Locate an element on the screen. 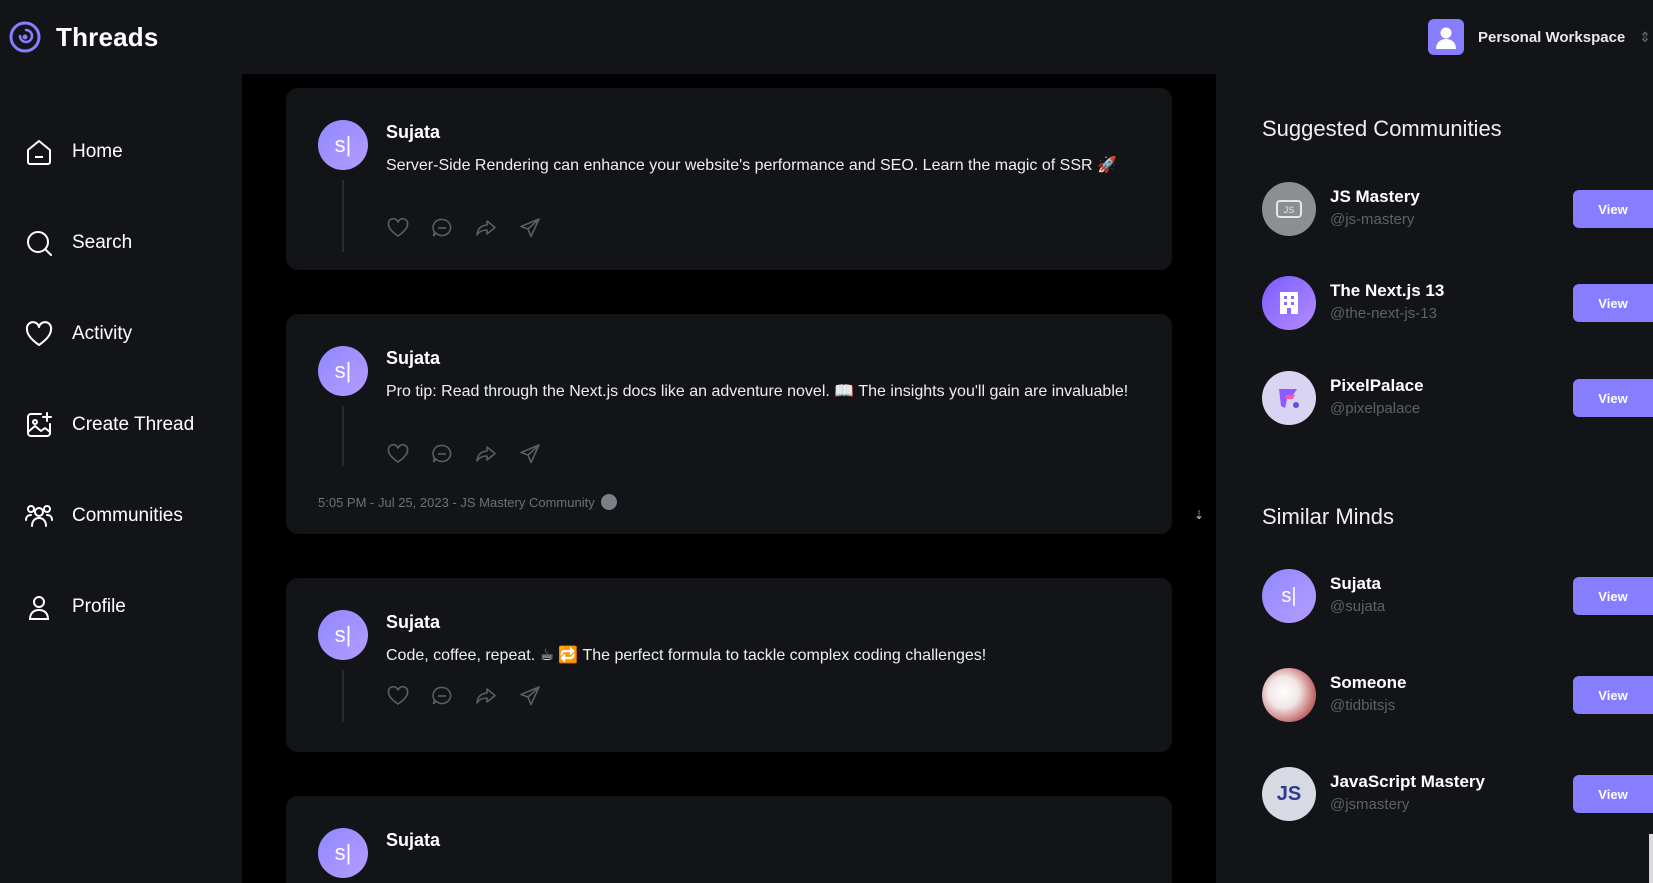 This screenshot has width=1653, height=883. home-icon is located at coordinates (39, 152).